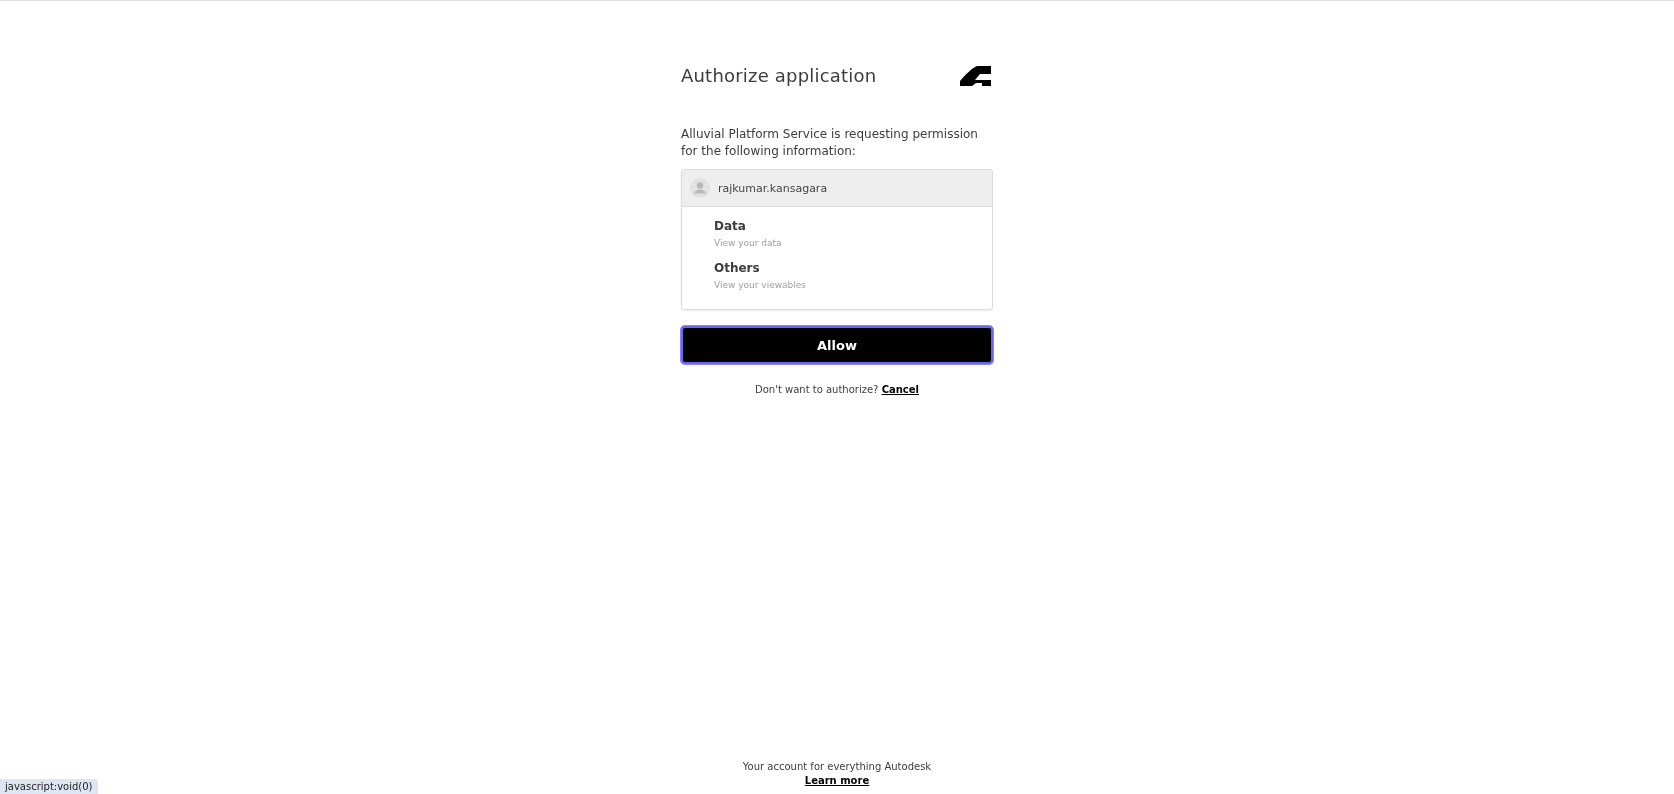 The image size is (1674, 794). Describe the element at coordinates (773, 188) in the screenshot. I see `username: rajkumar.kansagara` at that location.